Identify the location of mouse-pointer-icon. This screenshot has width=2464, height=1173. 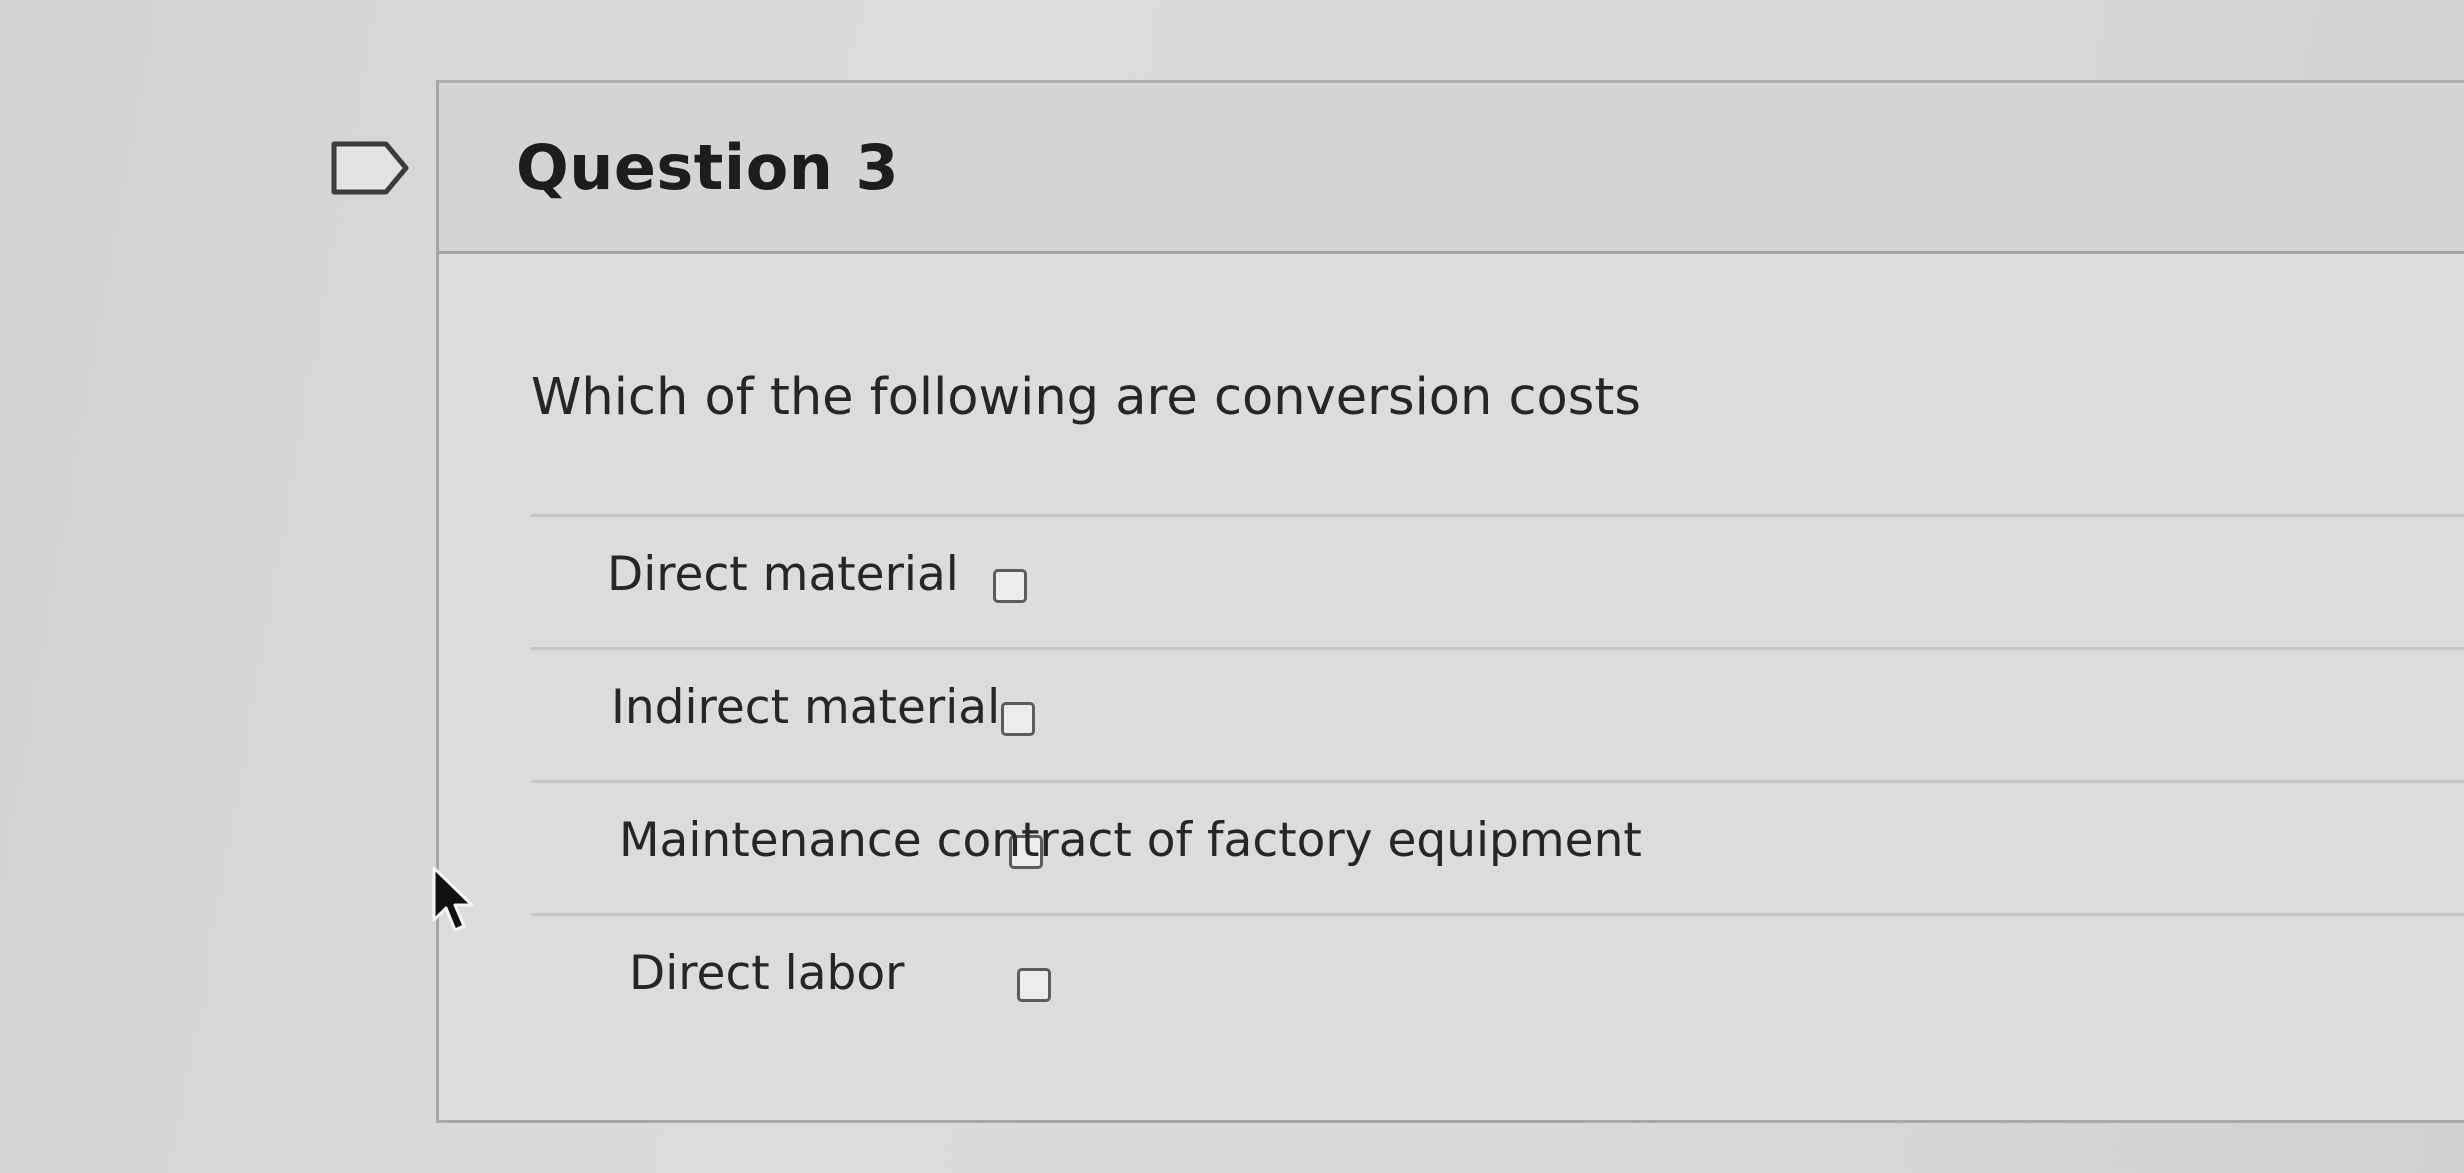
(453, 899).